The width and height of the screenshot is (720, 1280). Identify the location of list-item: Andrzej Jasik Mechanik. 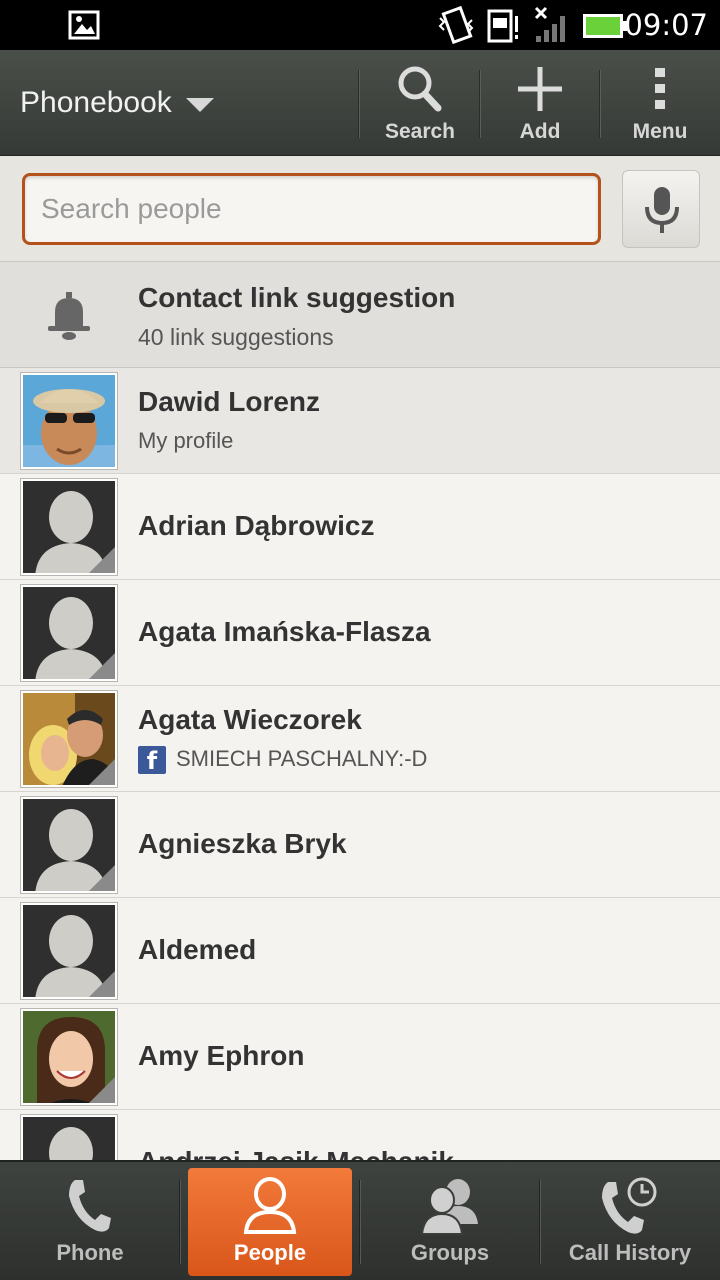
(360, 1135).